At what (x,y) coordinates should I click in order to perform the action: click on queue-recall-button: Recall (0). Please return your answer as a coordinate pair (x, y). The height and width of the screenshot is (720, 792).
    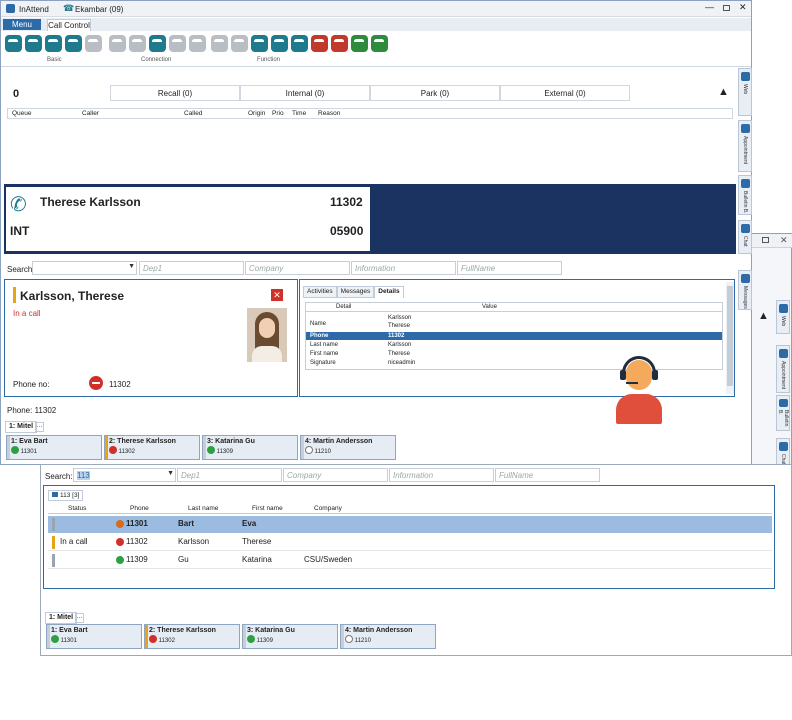
    Looking at the image, I should click on (175, 93).